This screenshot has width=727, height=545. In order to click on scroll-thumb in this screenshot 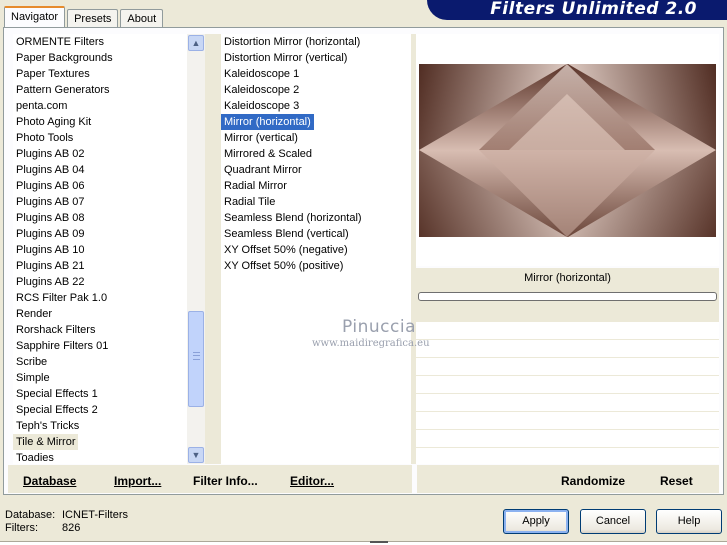, I will do `click(196, 359)`.